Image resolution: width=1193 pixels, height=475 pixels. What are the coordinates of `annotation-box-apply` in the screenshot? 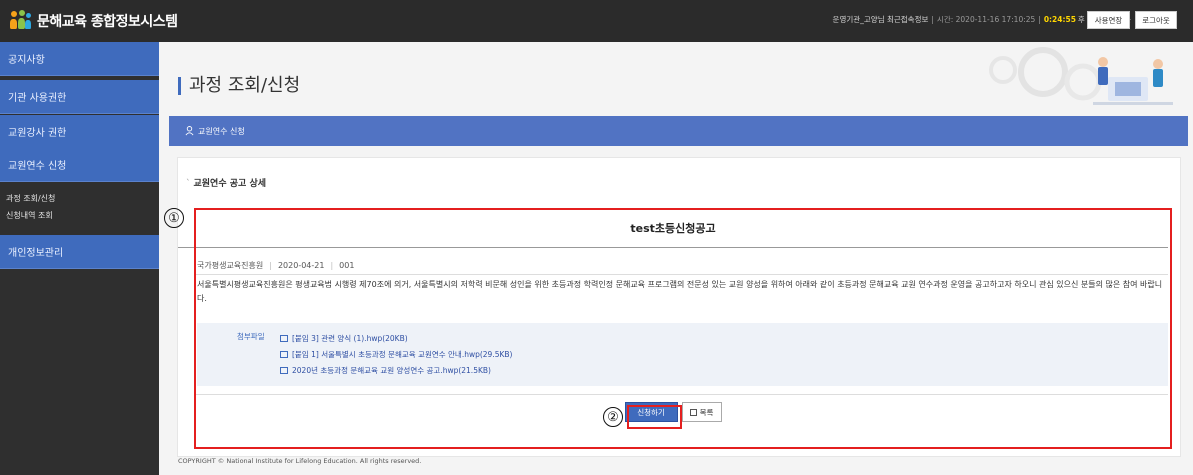 It's located at (654, 417).